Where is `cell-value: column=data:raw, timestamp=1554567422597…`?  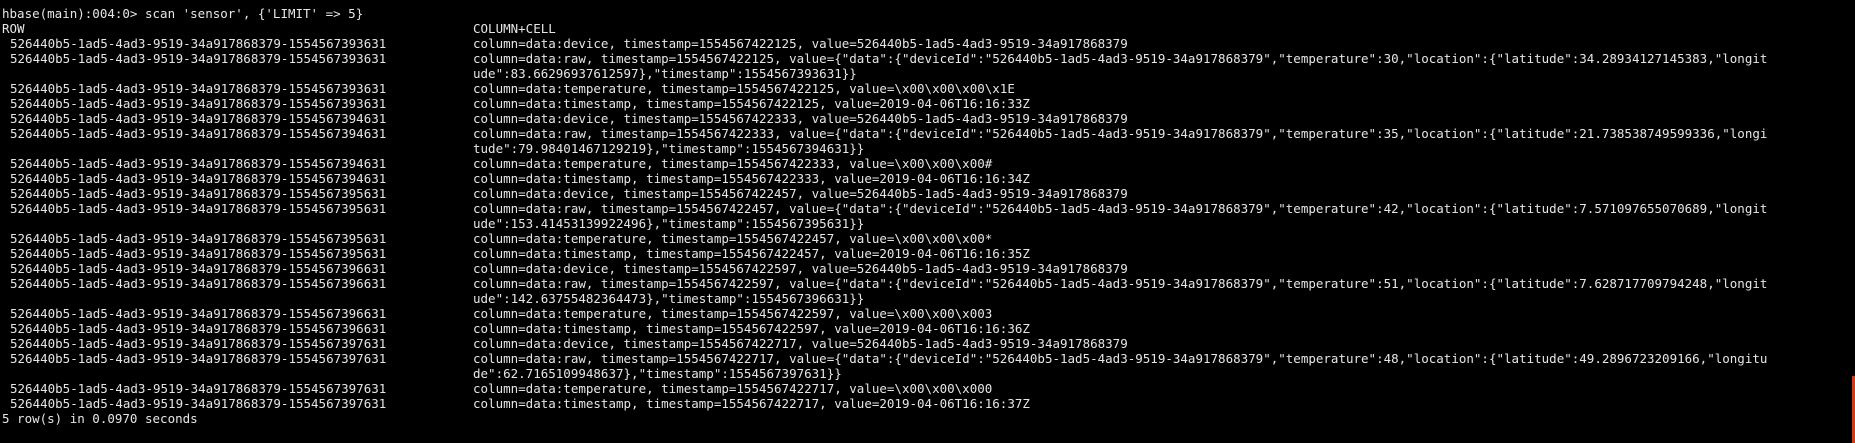 cell-value: column=data:raw, timestamp=1554567422597… is located at coordinates (1120, 283).